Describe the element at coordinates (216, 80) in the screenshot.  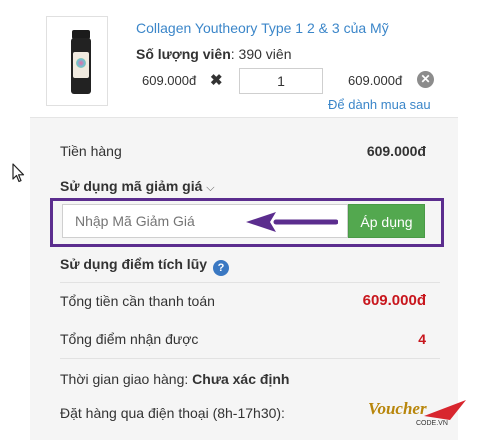
I see `multiply-icon: ✖` at that location.